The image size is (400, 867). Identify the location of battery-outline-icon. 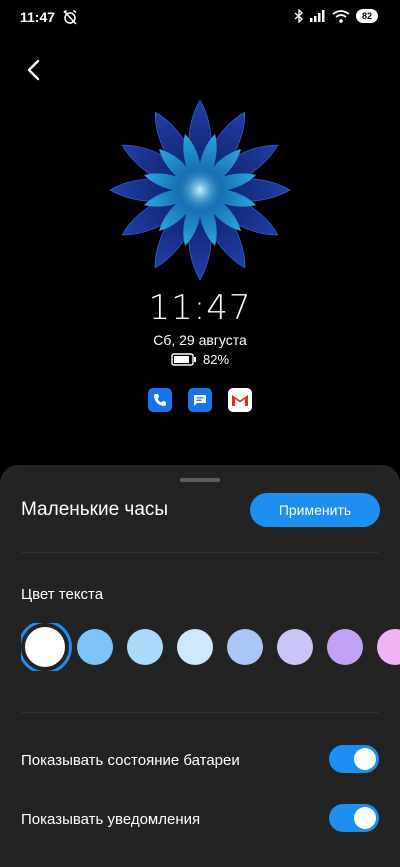
(183, 359).